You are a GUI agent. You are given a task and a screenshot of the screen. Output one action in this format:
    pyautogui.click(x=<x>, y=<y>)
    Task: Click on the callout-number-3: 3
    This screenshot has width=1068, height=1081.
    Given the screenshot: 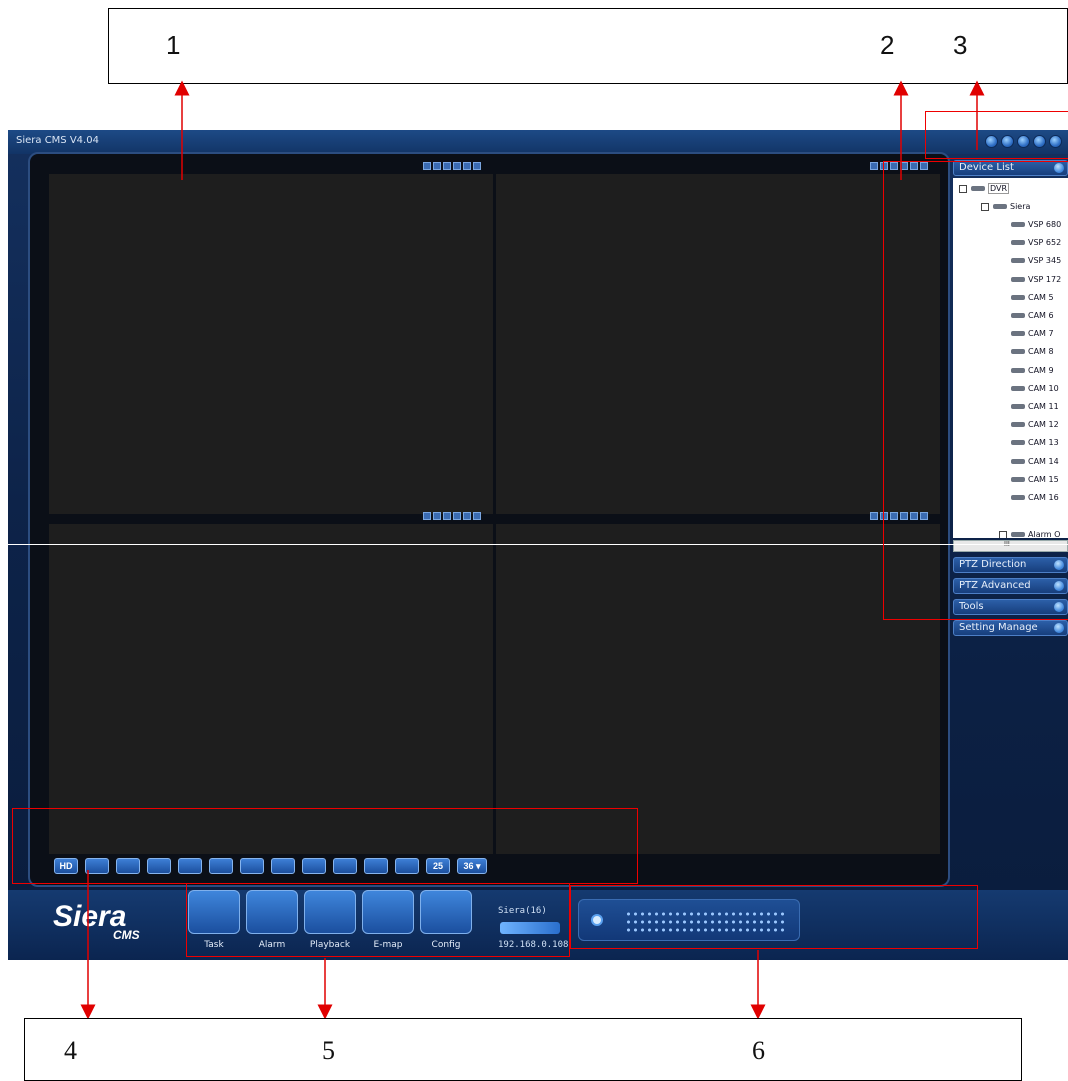 What is the action you would take?
    pyautogui.click(x=960, y=45)
    